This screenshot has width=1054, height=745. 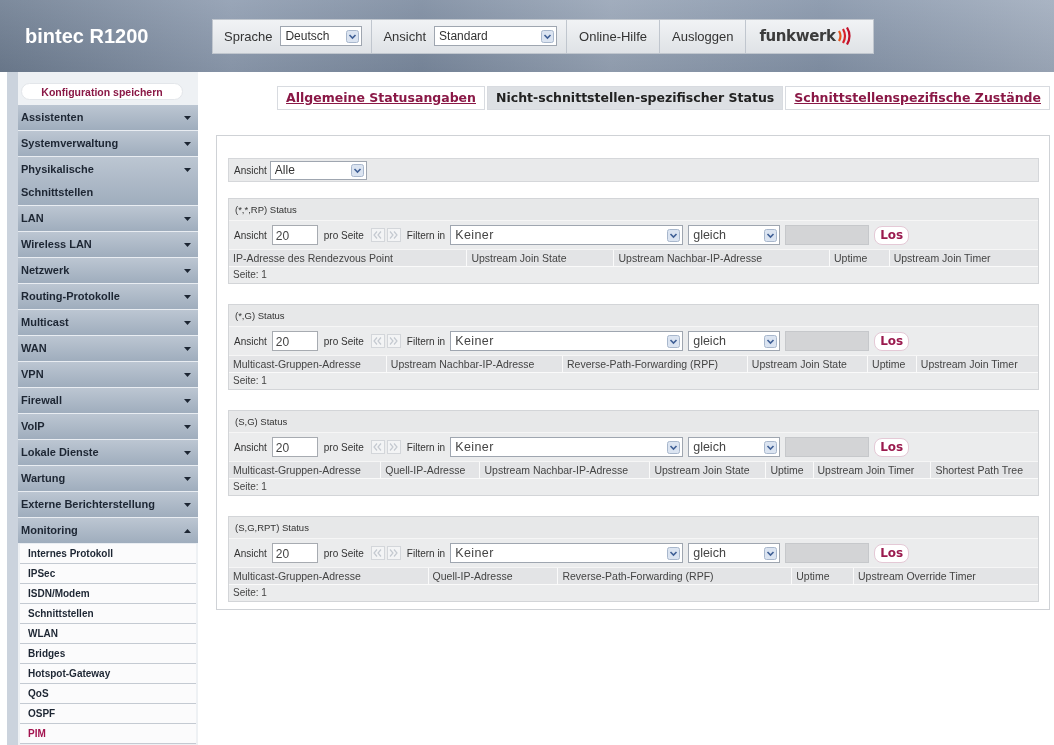 What do you see at coordinates (108, 694) in the screenshot?
I see `sidebar-submenu-item: QoS` at bounding box center [108, 694].